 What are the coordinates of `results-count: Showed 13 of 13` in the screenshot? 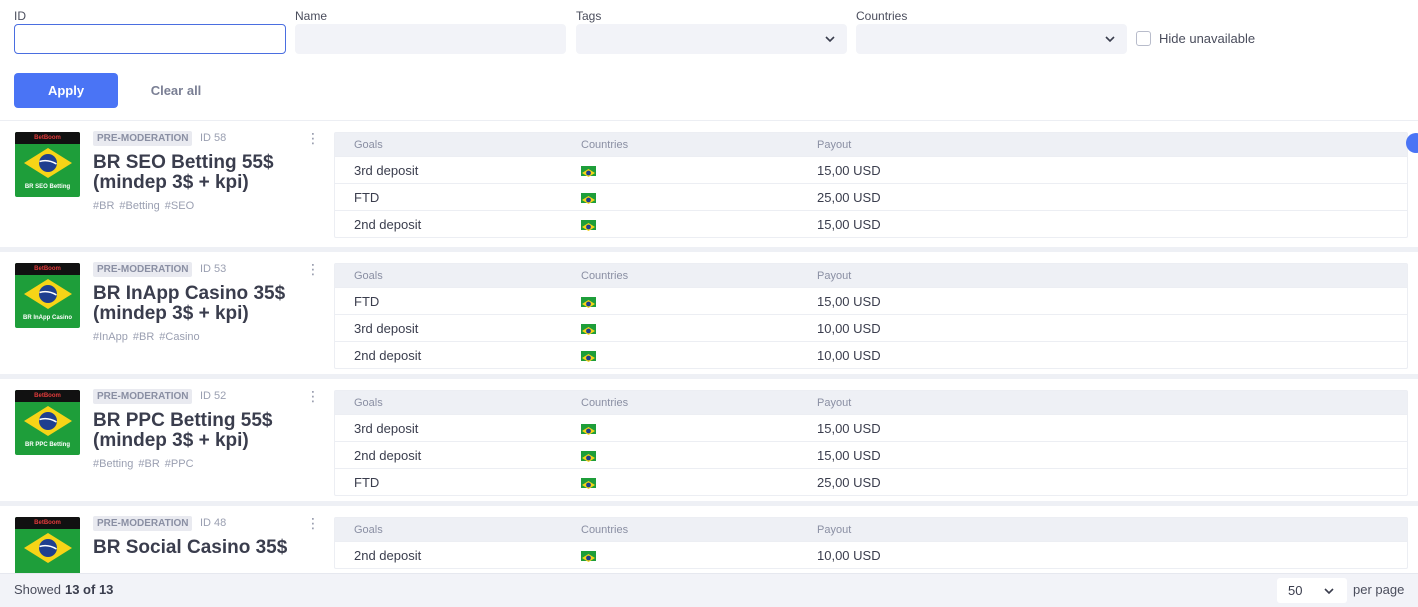 It's located at (63, 589).